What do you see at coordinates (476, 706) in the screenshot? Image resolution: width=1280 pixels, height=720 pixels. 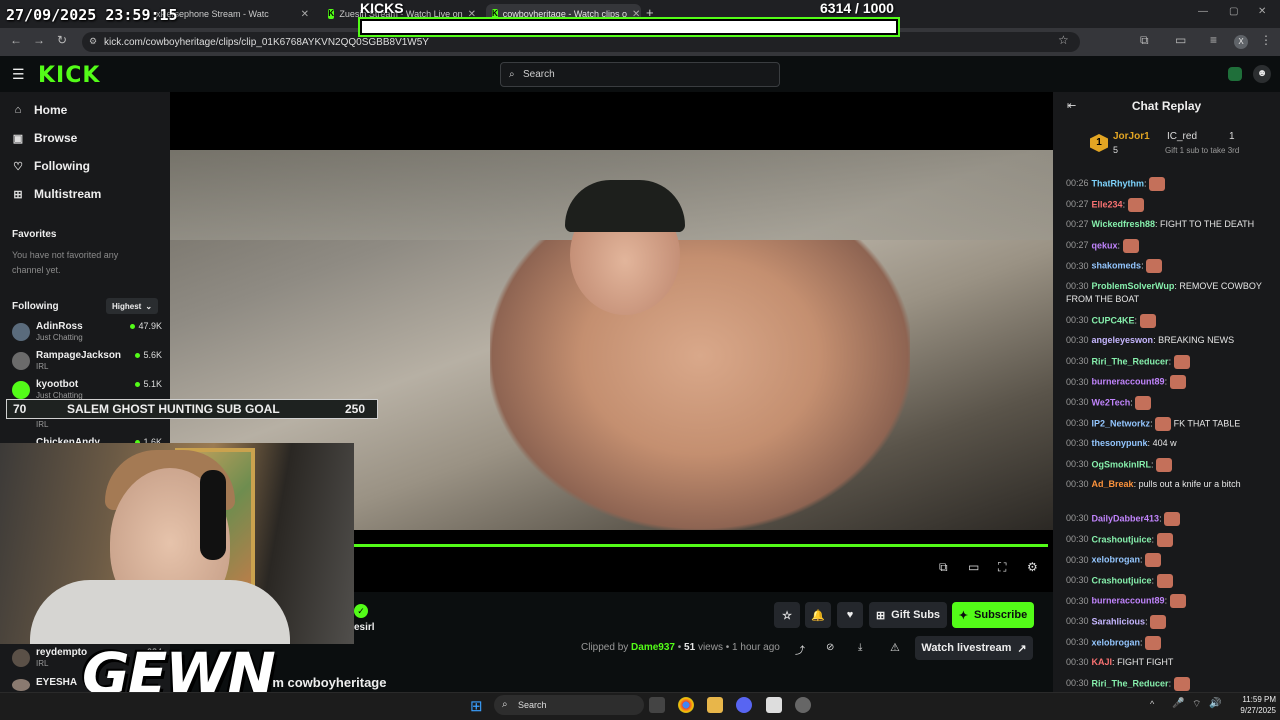 I see `windows-start-icon: ⊞` at bounding box center [476, 706].